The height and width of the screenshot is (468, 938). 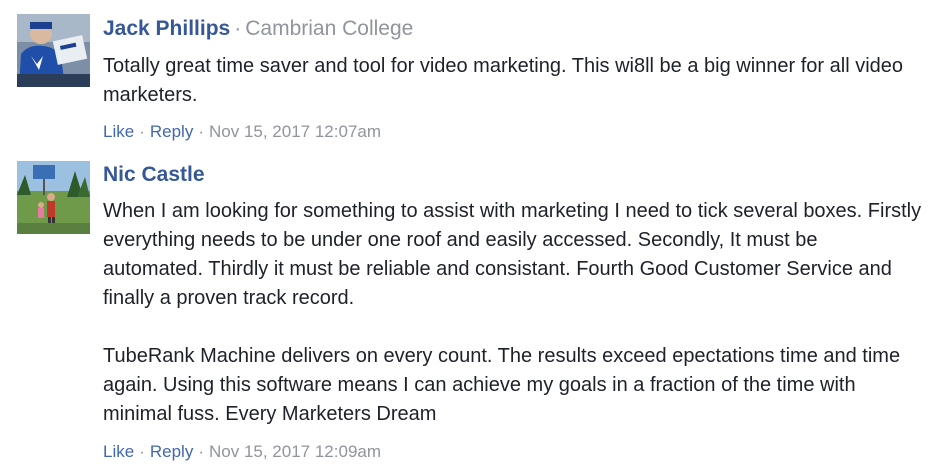 What do you see at coordinates (513, 29) in the screenshot?
I see `comment-header: Jack Phillips · Cambrian College` at bounding box center [513, 29].